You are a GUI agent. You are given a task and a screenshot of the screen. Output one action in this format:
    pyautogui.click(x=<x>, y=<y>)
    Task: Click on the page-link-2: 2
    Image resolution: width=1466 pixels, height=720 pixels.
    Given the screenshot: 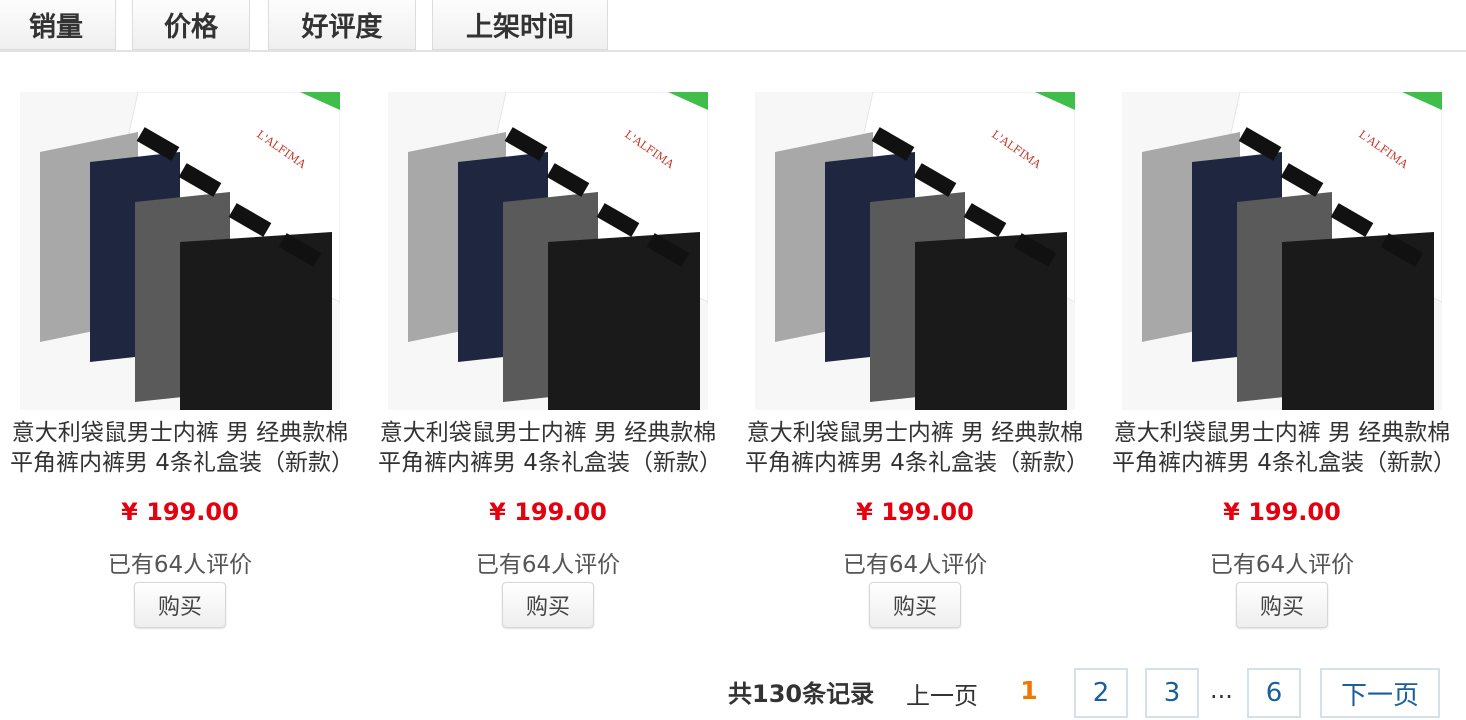 What is the action you would take?
    pyautogui.click(x=1101, y=693)
    